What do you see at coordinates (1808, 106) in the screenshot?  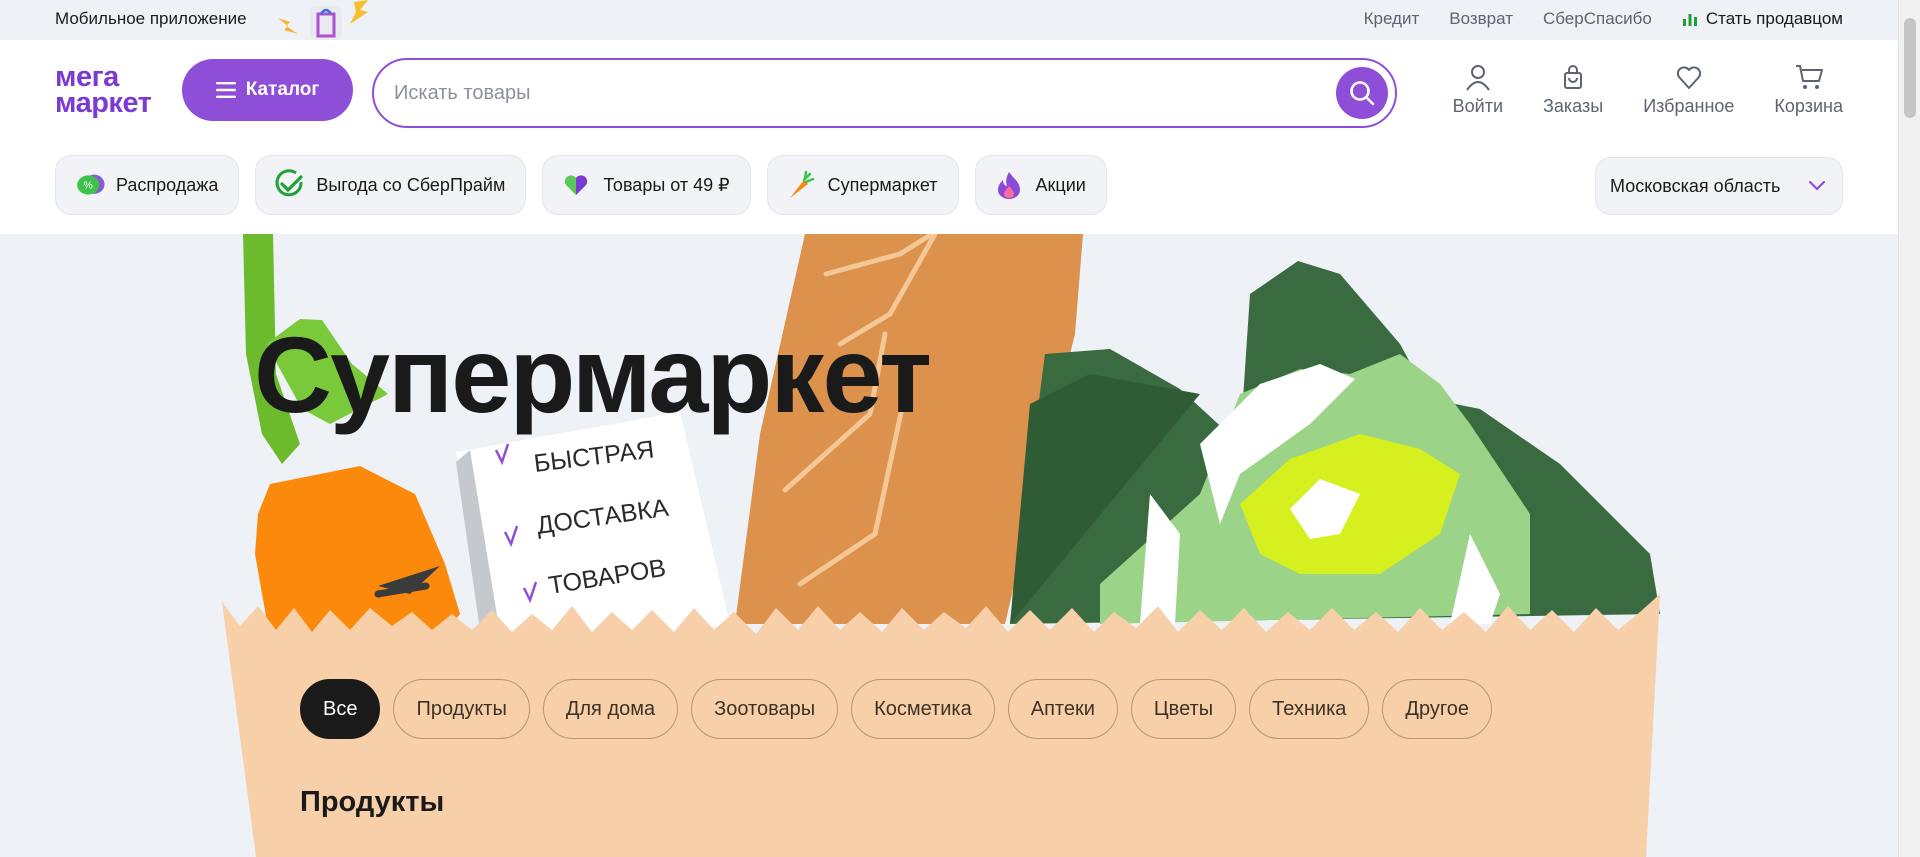 I see `cart-label: Корзина` at bounding box center [1808, 106].